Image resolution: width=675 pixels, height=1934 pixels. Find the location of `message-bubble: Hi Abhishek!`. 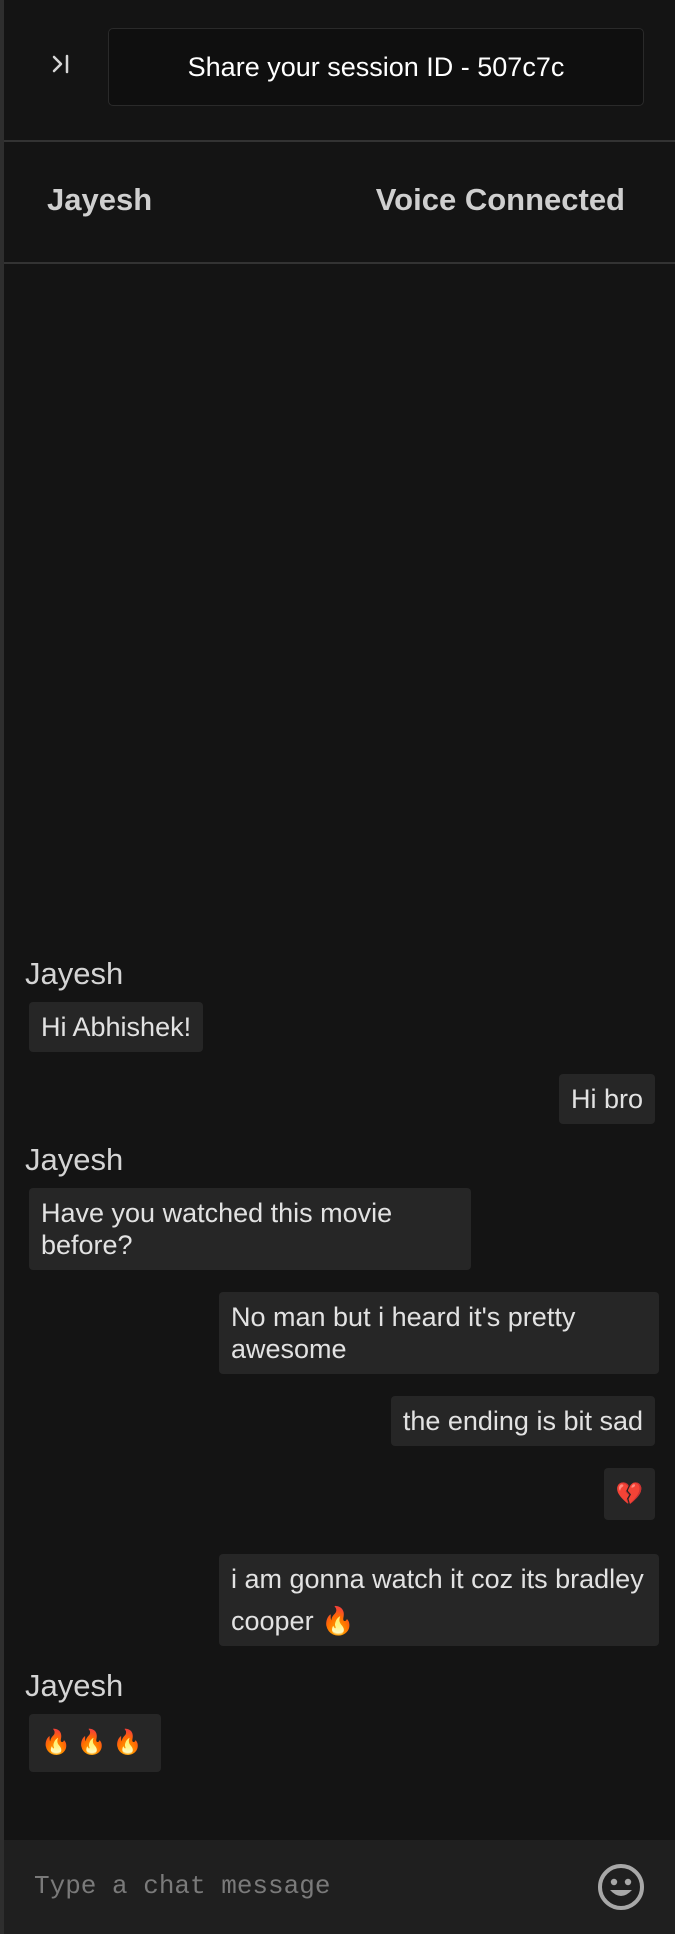

message-bubble: Hi Abhishek! is located at coordinates (116, 1027).